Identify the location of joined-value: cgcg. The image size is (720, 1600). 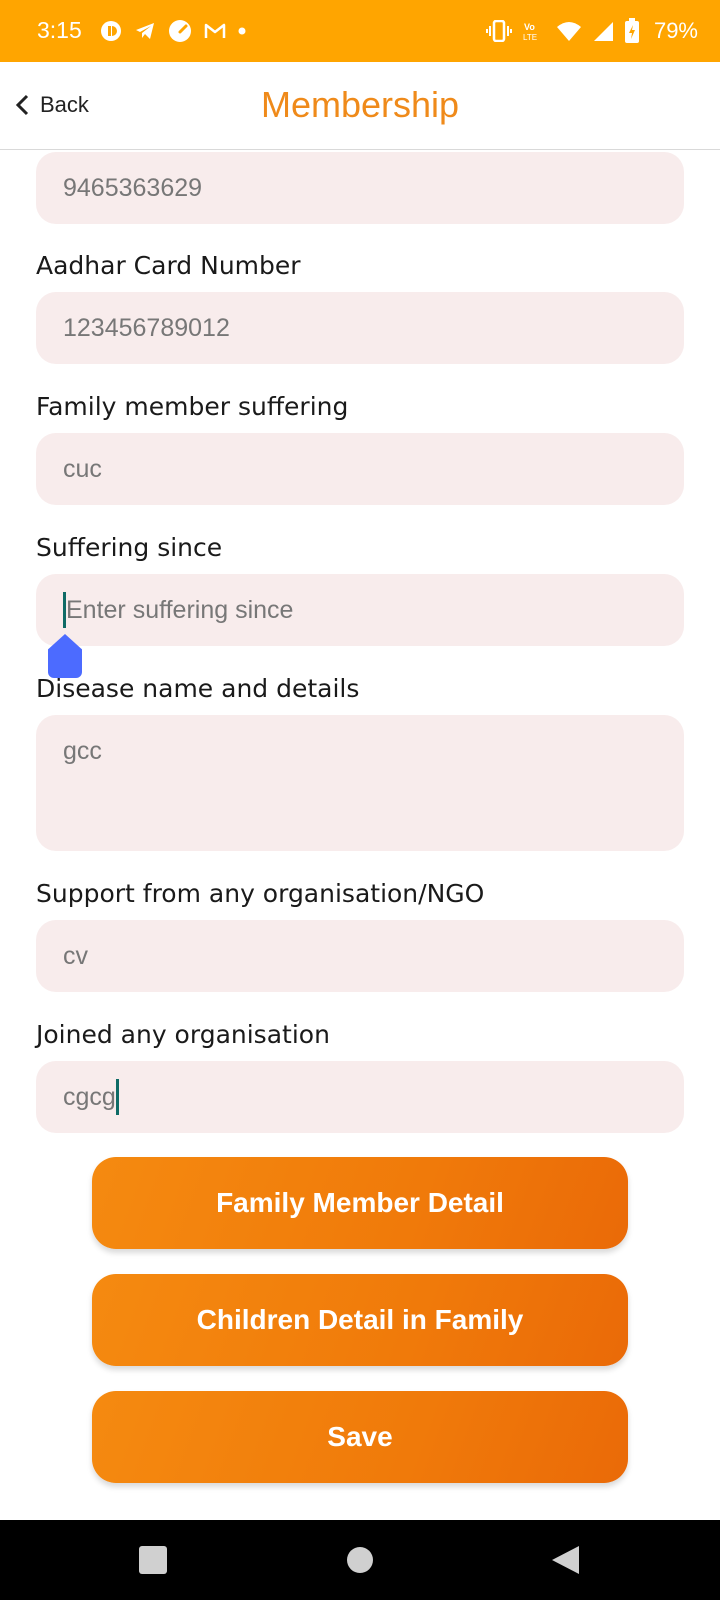
(89, 1096).